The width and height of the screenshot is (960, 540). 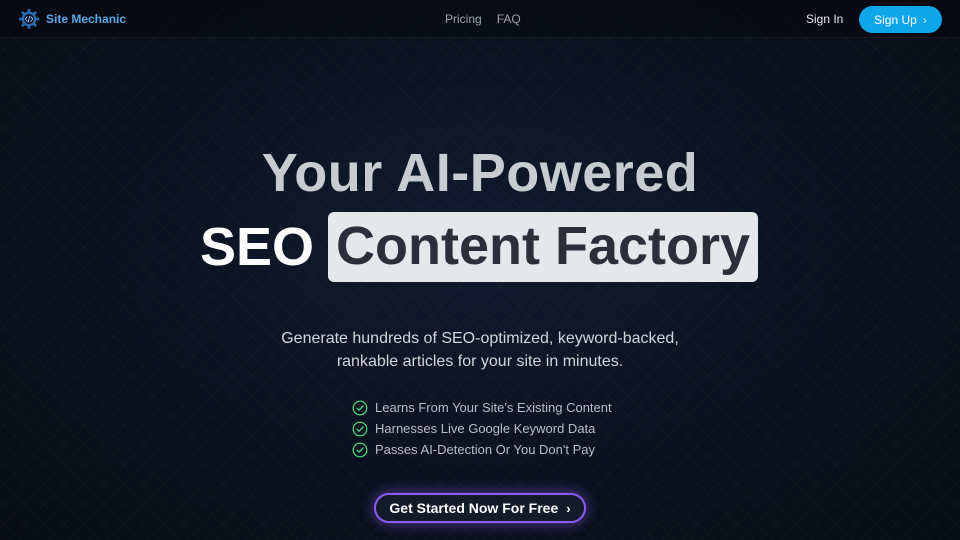 What do you see at coordinates (509, 19) in the screenshot?
I see `nav-link-faq: FAQ` at bounding box center [509, 19].